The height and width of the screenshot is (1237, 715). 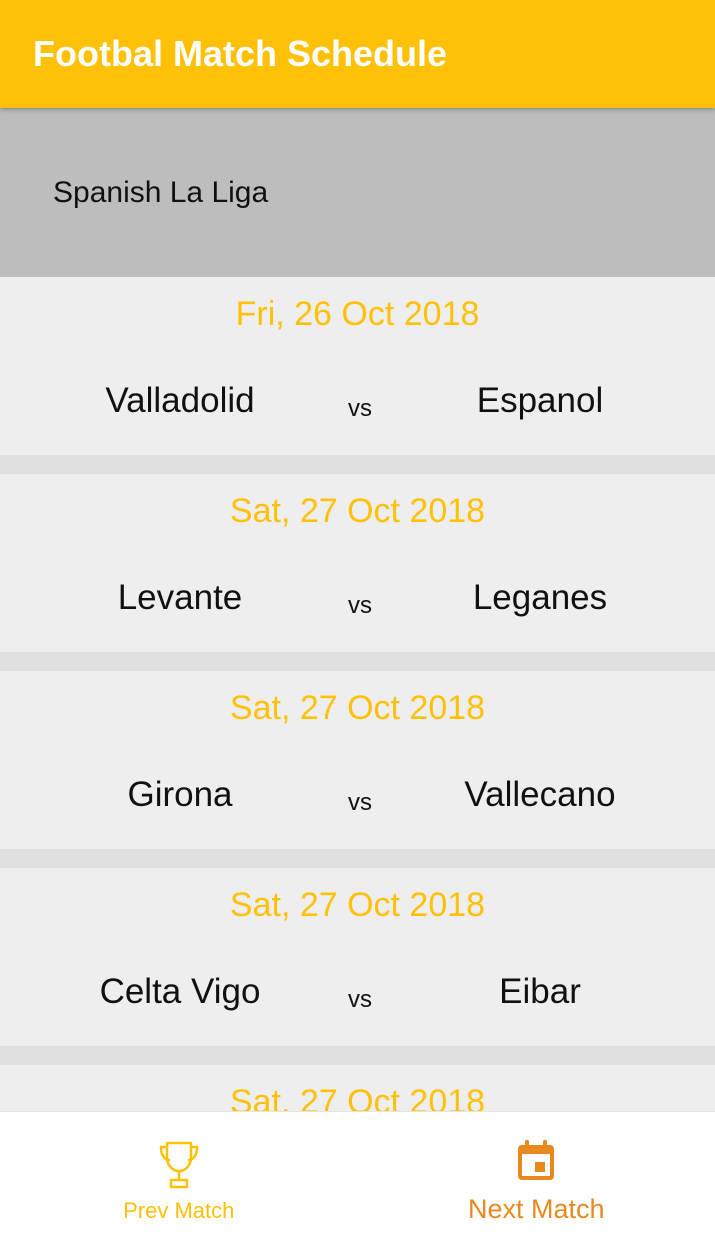 I want to click on match-card: Sat, 27 Oct 2018, so click(x=357, y=1088).